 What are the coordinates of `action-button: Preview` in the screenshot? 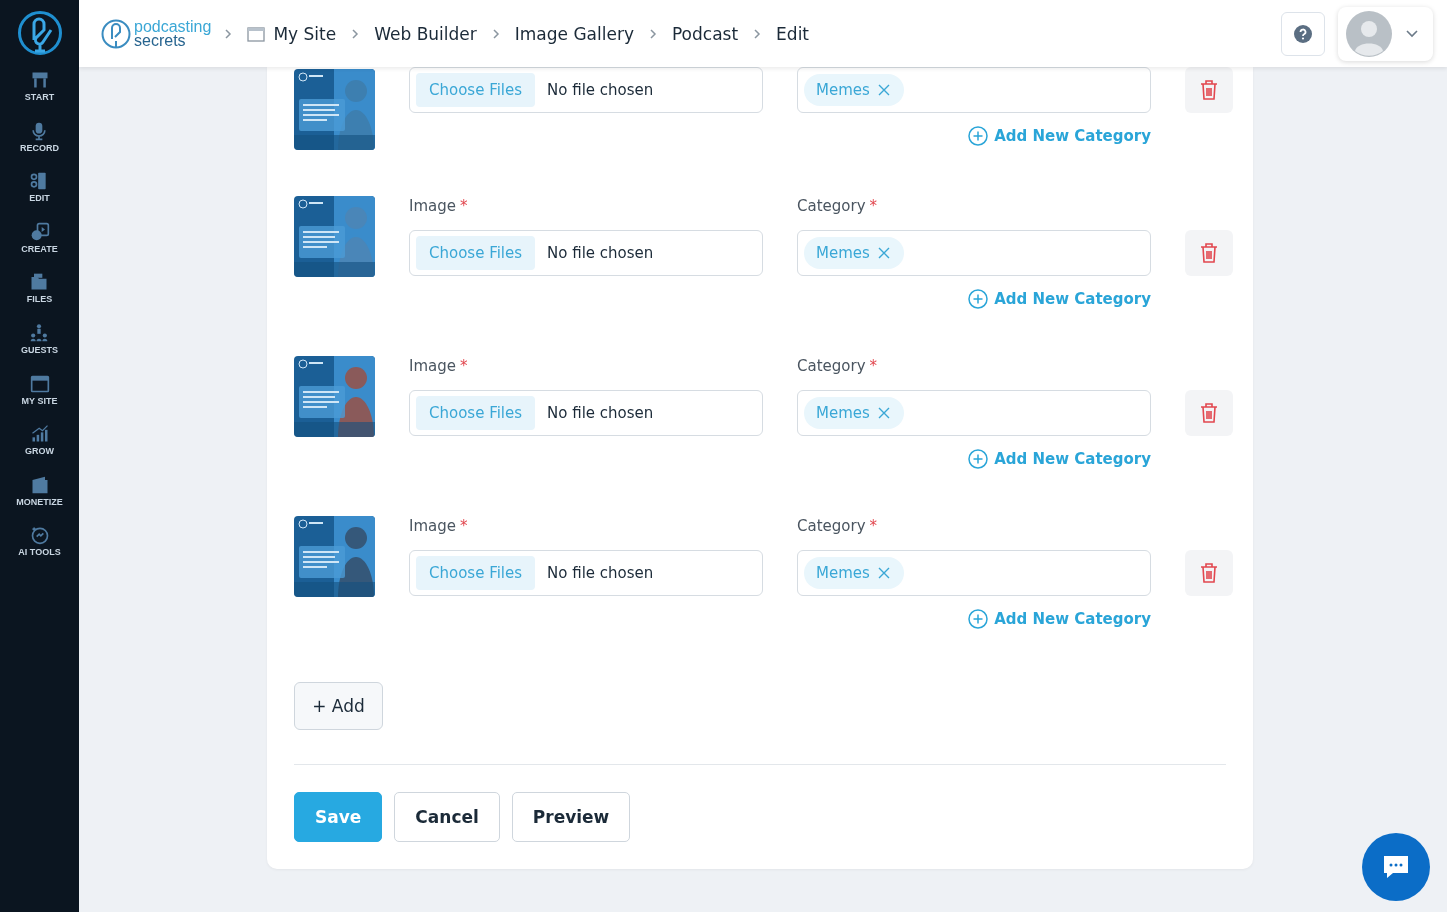 It's located at (571, 817).